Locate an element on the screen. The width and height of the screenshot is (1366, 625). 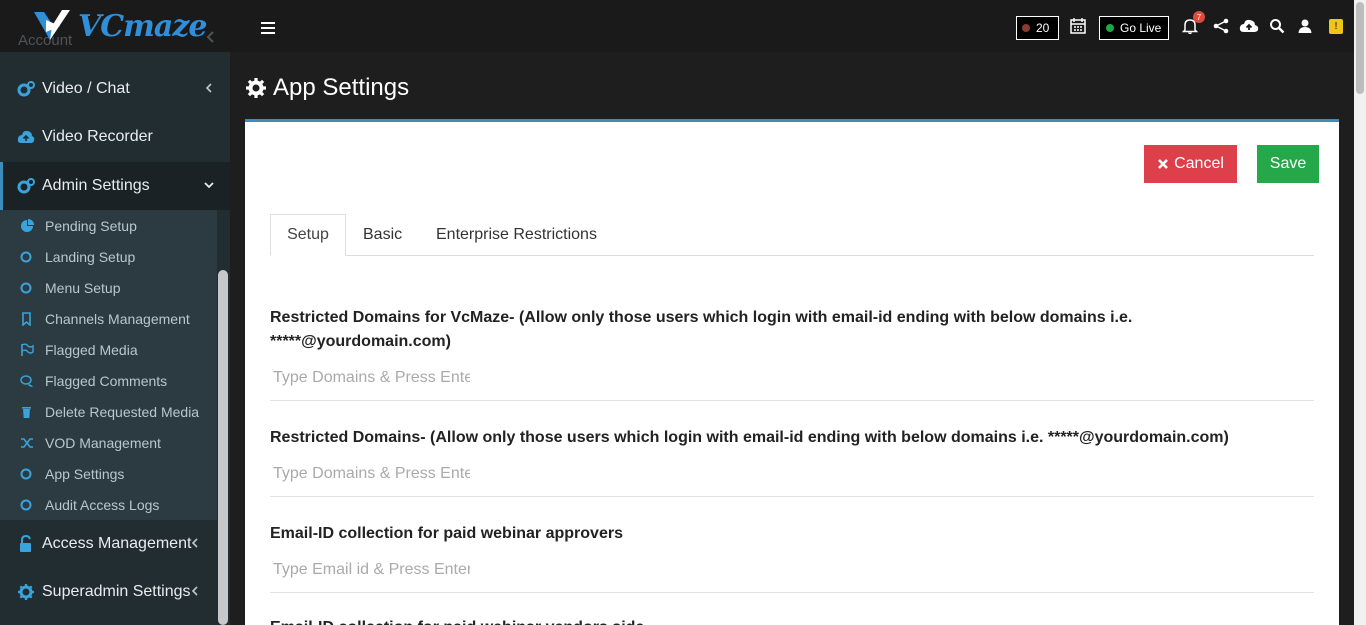
submenu-item-landing-setup: Landing Setup is located at coordinates (108, 256).